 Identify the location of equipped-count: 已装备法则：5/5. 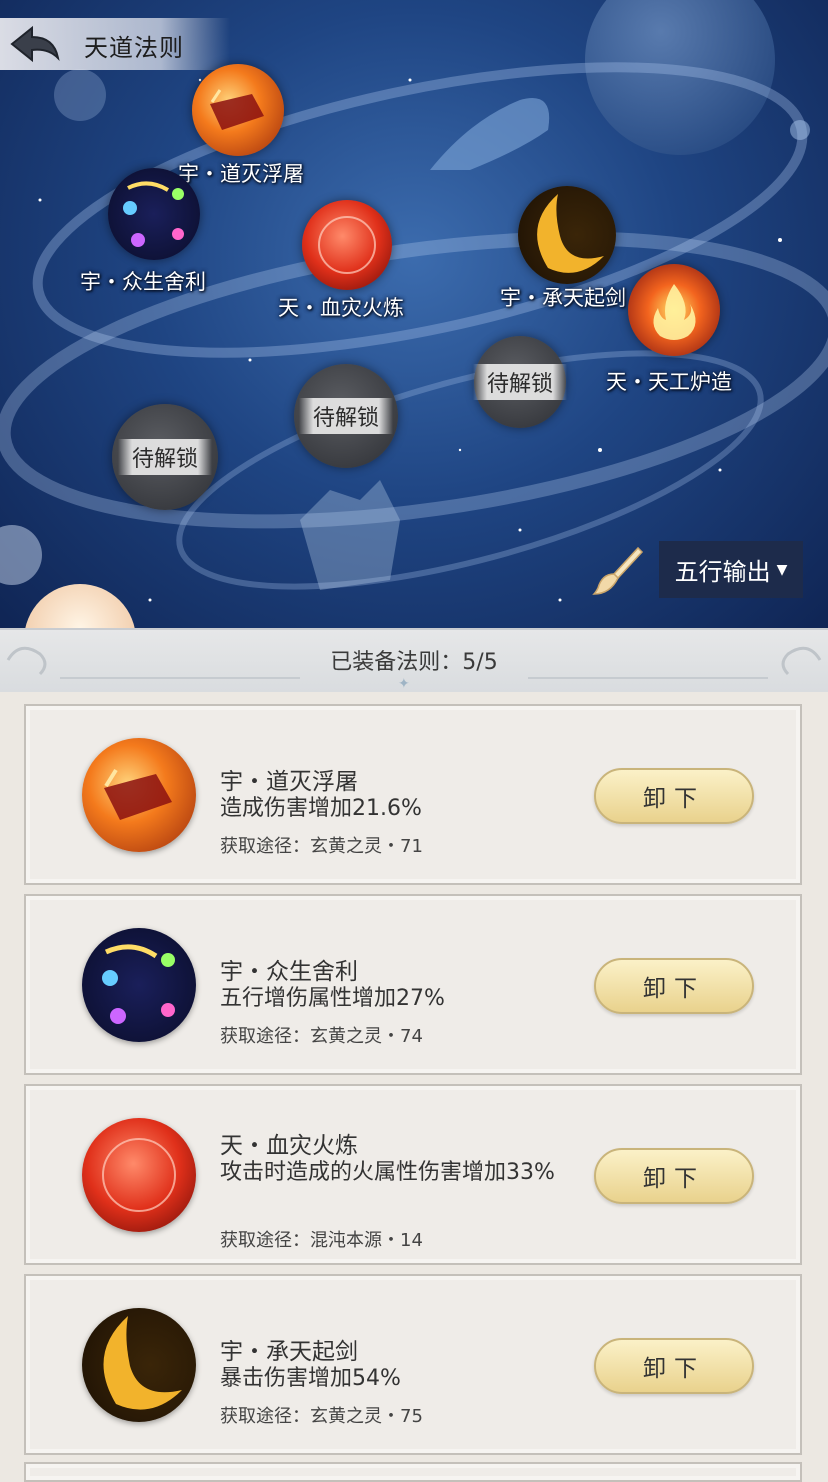
(414, 662).